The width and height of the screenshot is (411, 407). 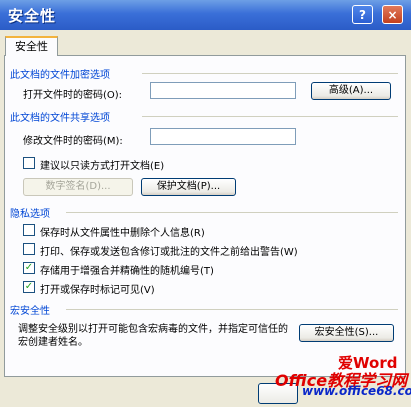 What do you see at coordinates (60, 118) in the screenshot?
I see `sharing-section-title: 此文档的文件共享选项` at bounding box center [60, 118].